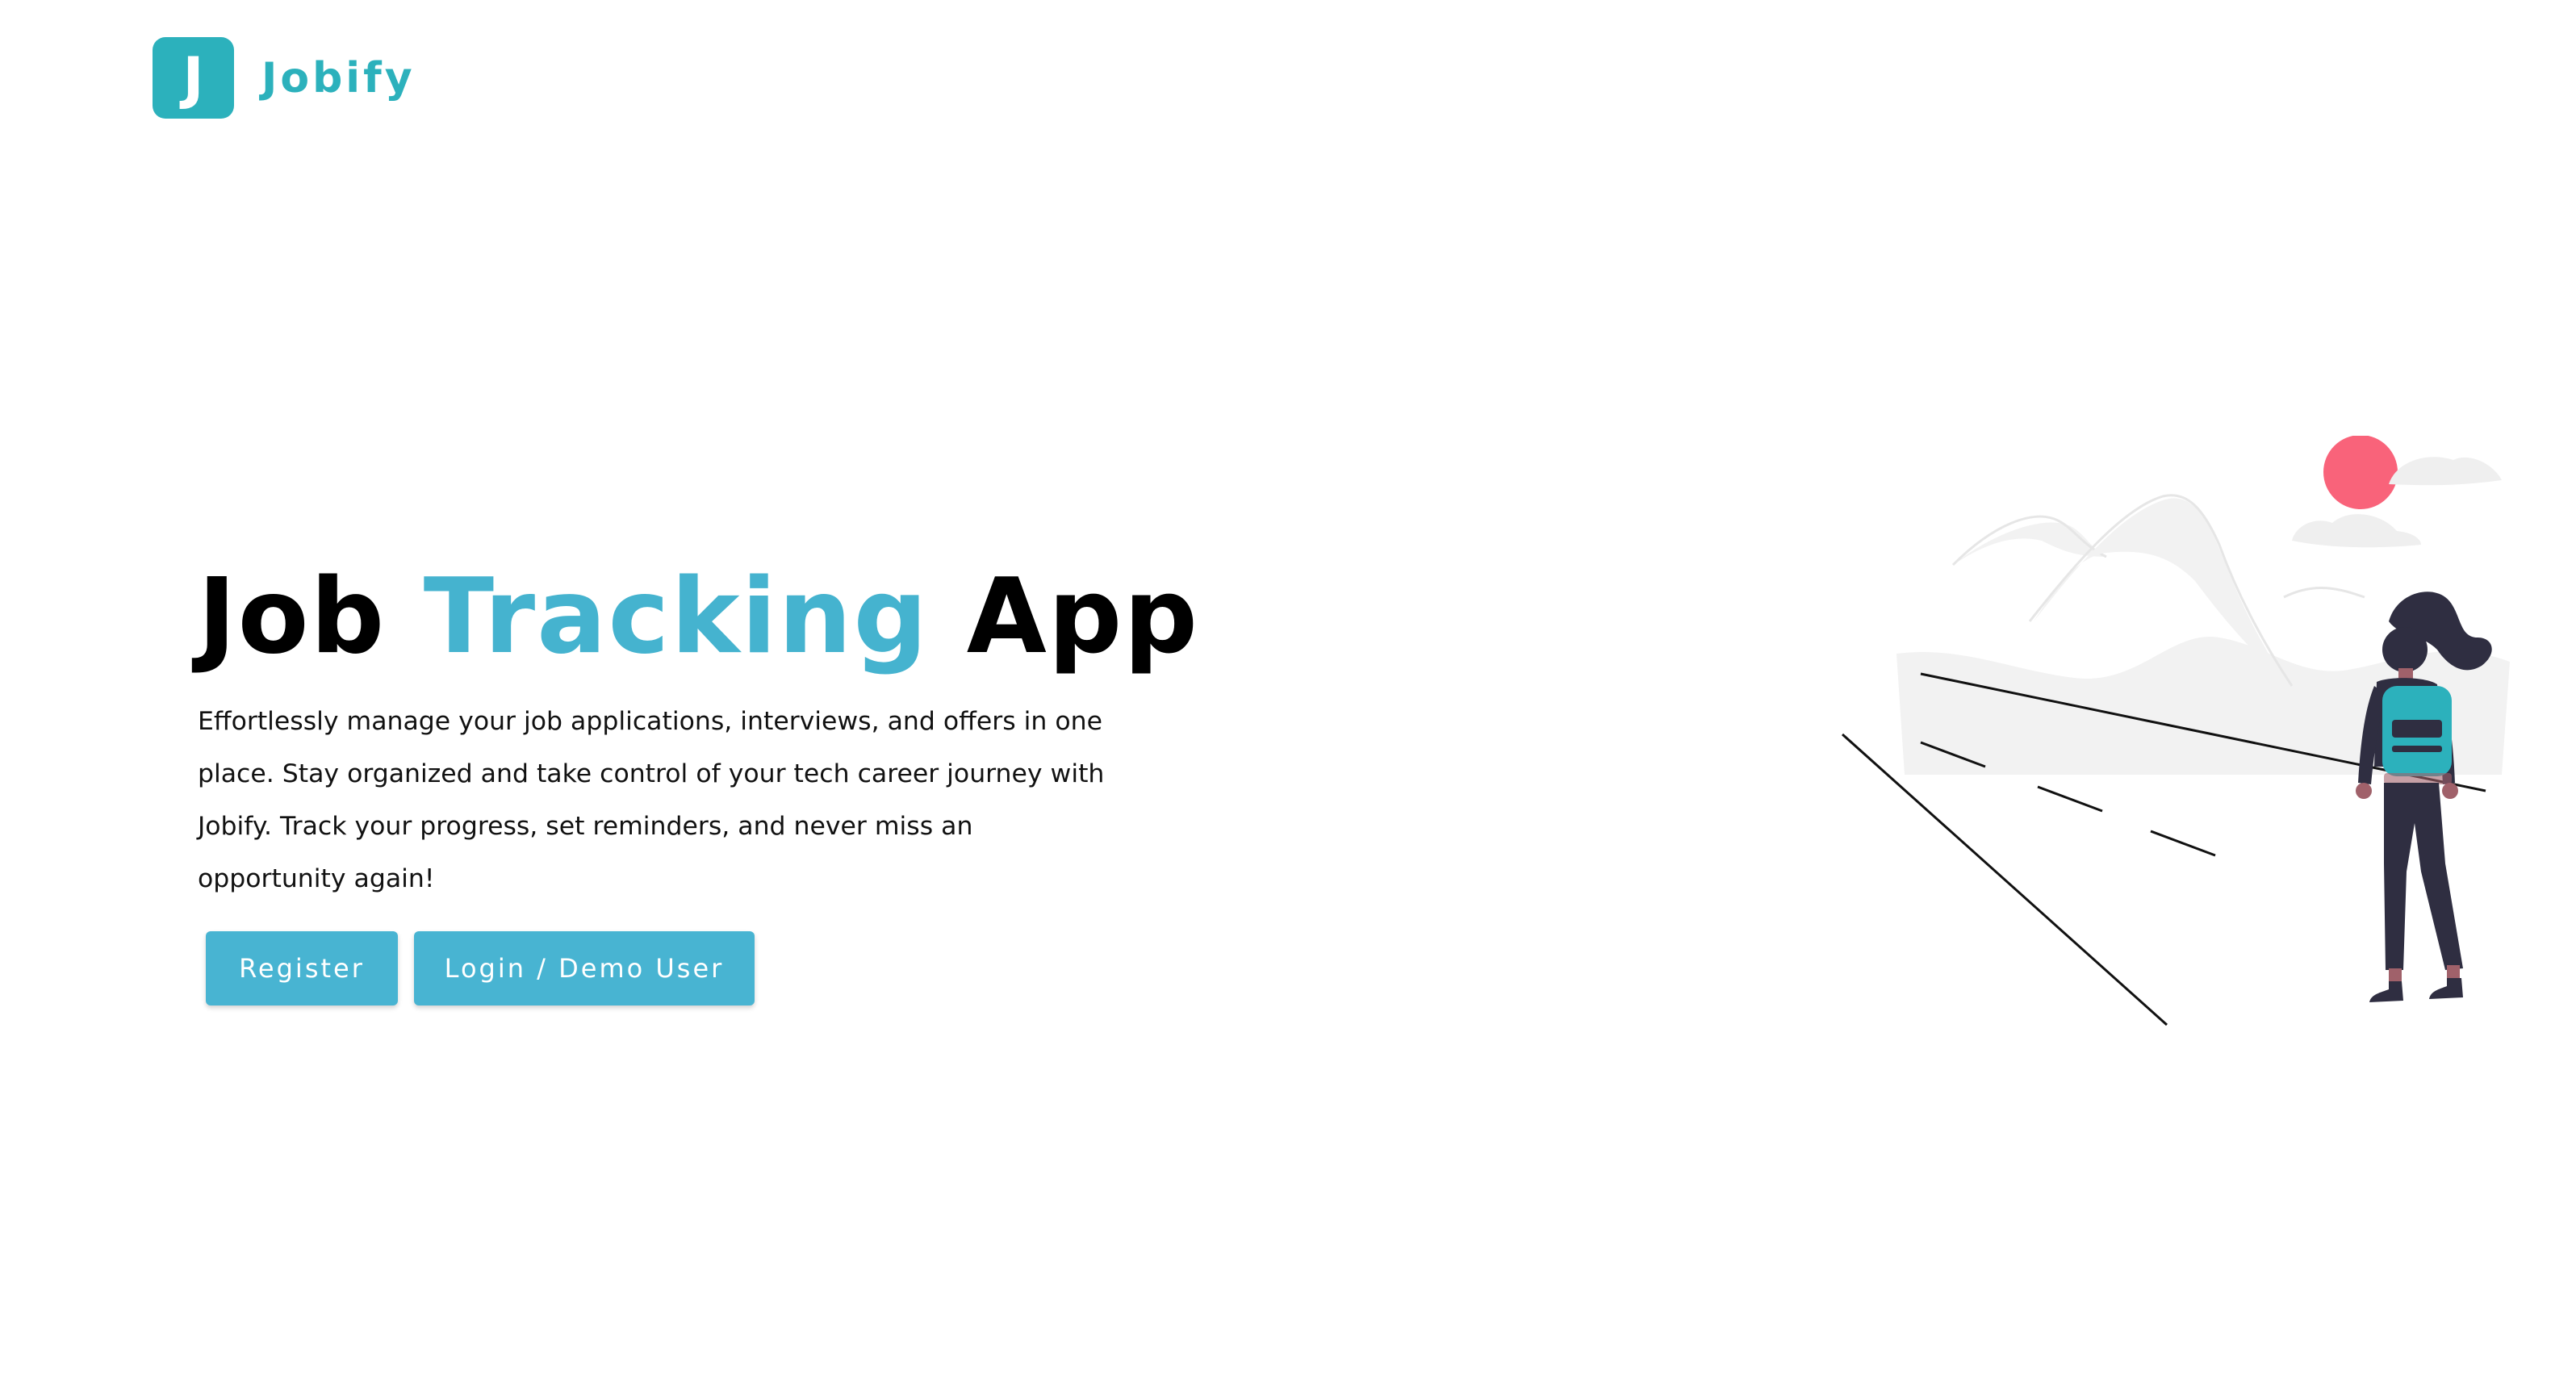  I want to click on register-button: Register, so click(302, 967).